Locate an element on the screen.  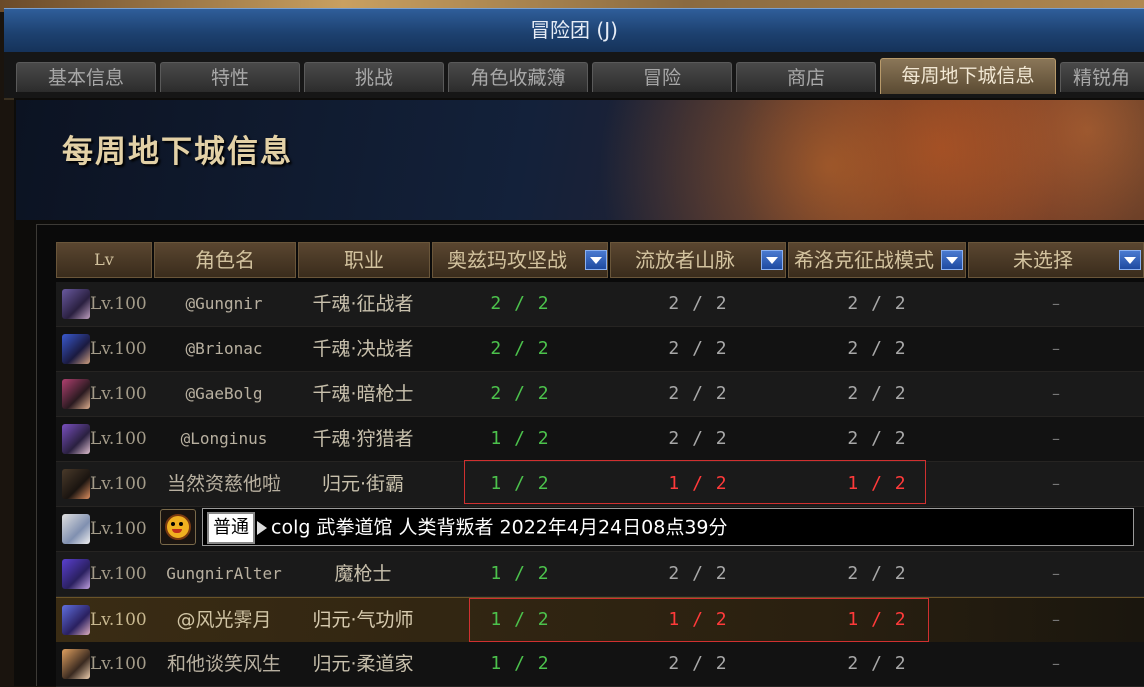
row-character-name: 和他谈笑风生 is located at coordinates (223, 664).